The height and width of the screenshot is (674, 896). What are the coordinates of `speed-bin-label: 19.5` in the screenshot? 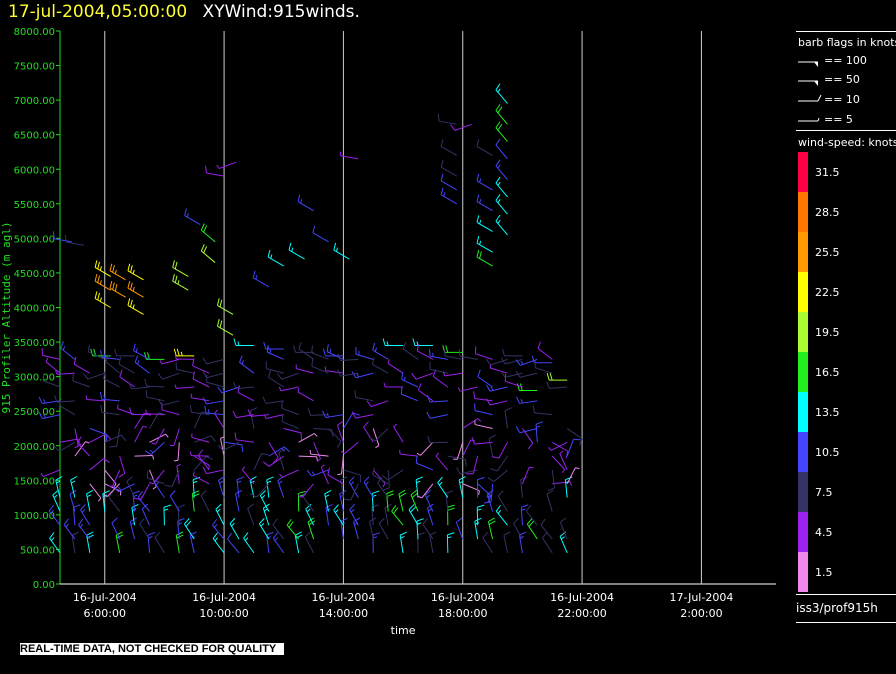 It's located at (827, 332).